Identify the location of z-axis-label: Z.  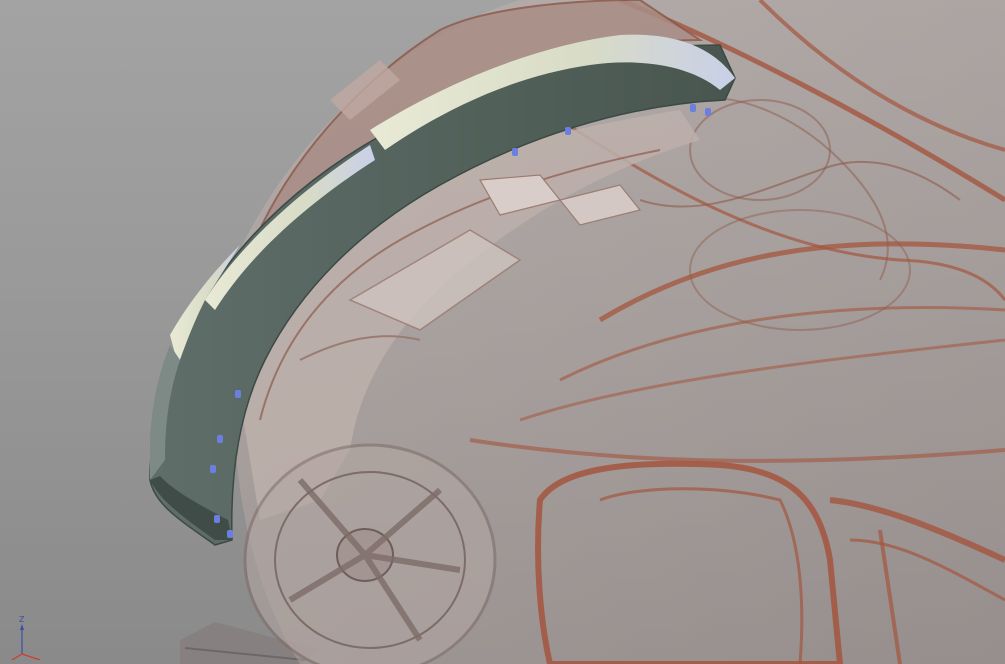
(22, 619).